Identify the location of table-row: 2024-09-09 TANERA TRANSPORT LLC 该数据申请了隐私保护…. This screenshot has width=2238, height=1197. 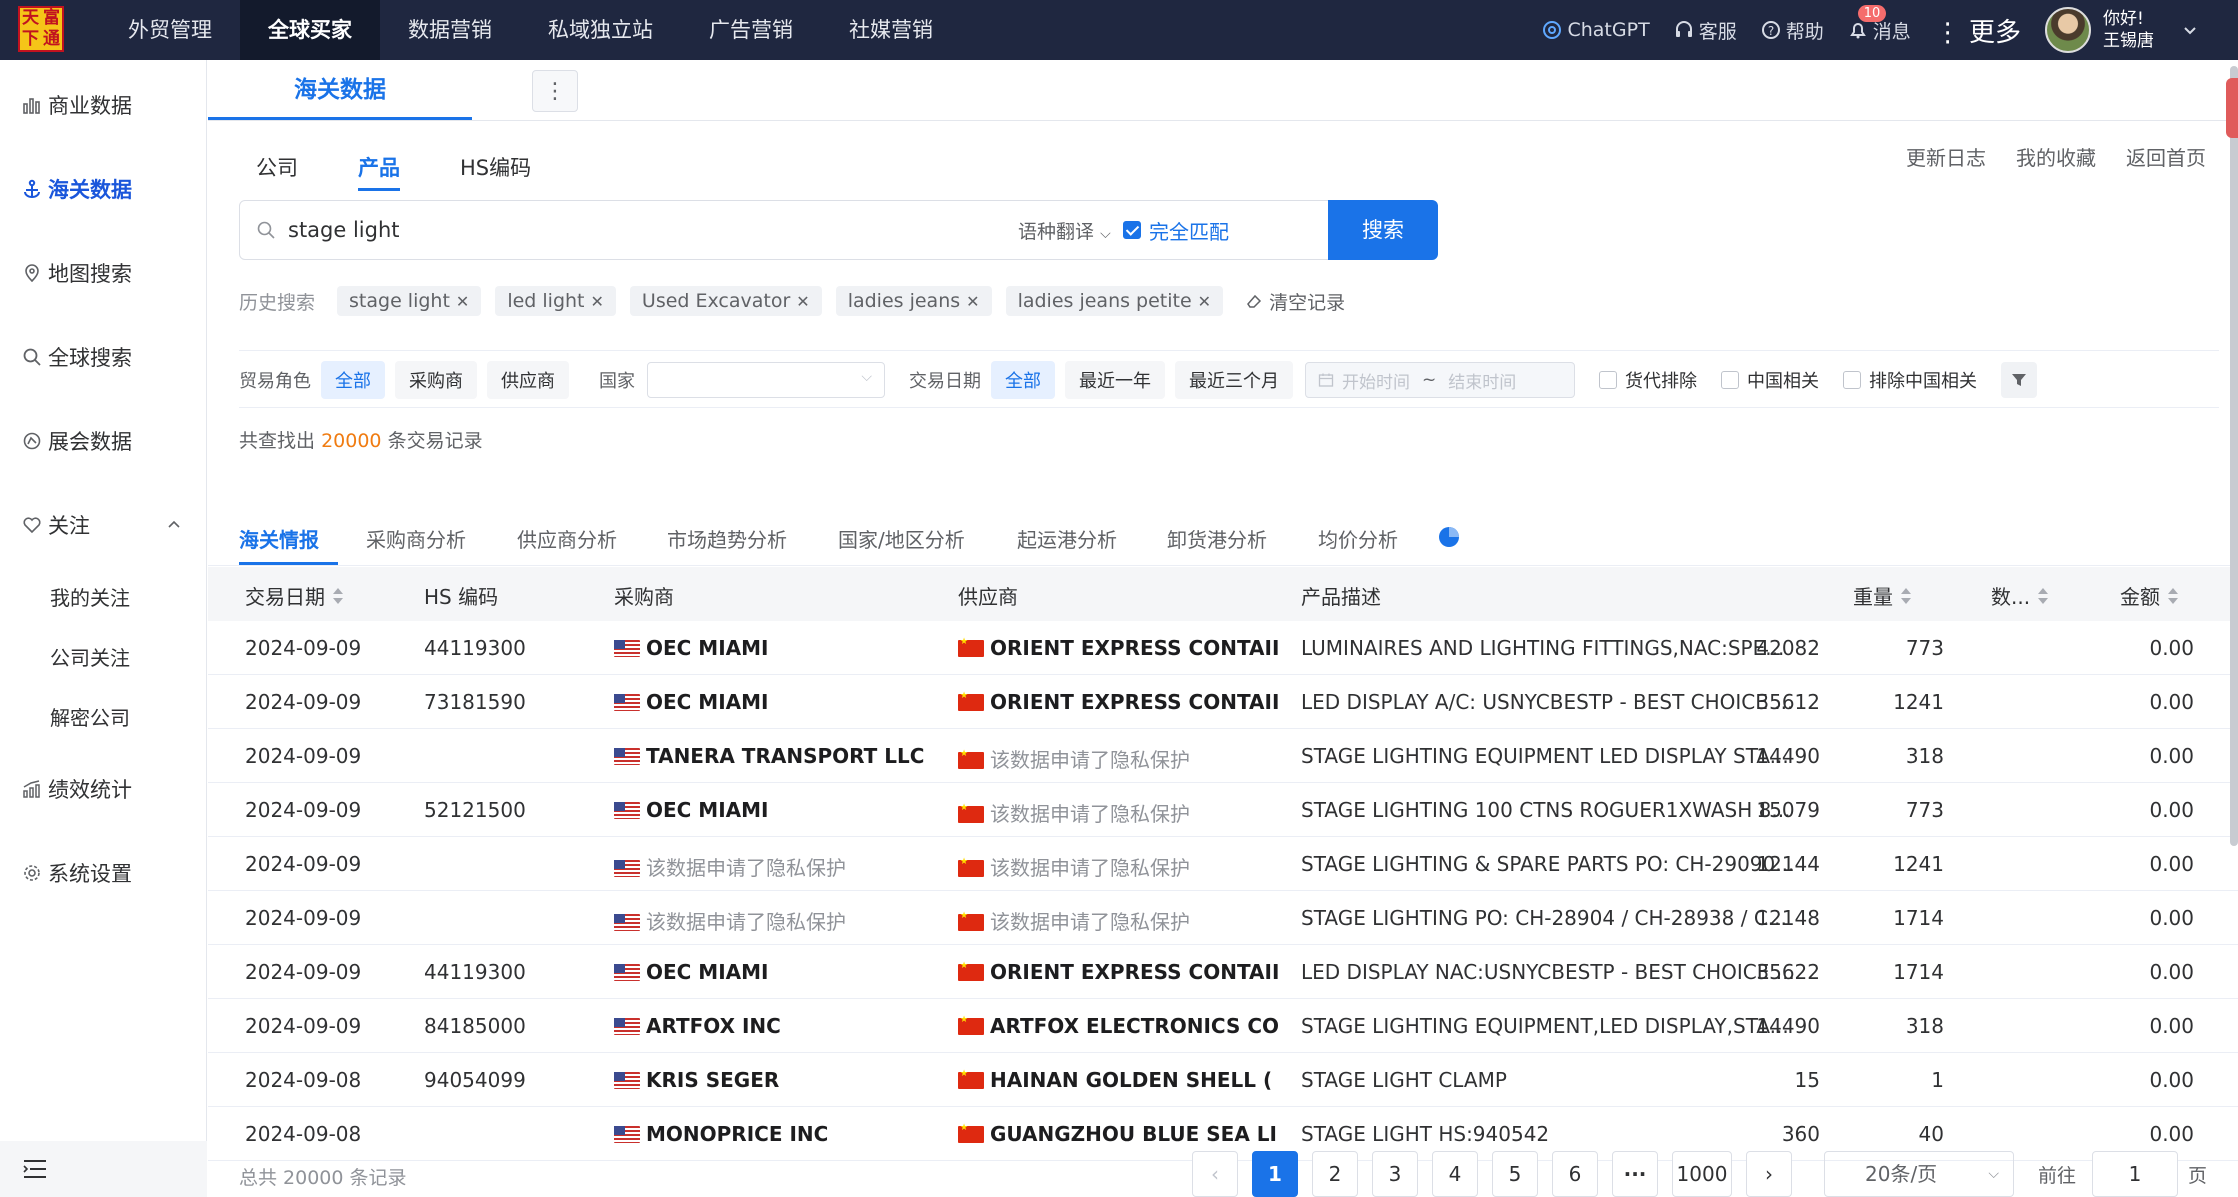
(1223, 756).